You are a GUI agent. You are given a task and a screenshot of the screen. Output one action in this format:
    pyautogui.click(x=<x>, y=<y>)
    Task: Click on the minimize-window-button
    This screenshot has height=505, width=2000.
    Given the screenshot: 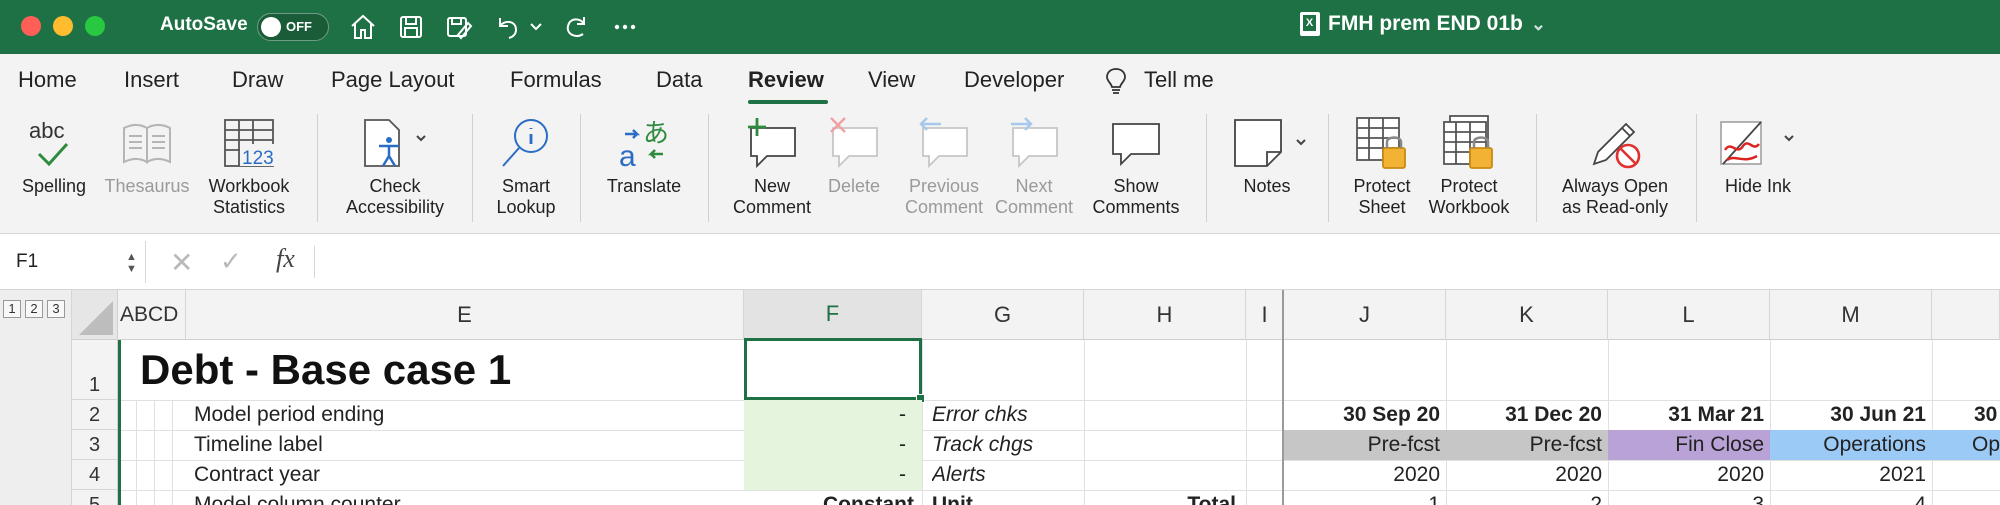 What is the action you would take?
    pyautogui.click(x=63, y=26)
    